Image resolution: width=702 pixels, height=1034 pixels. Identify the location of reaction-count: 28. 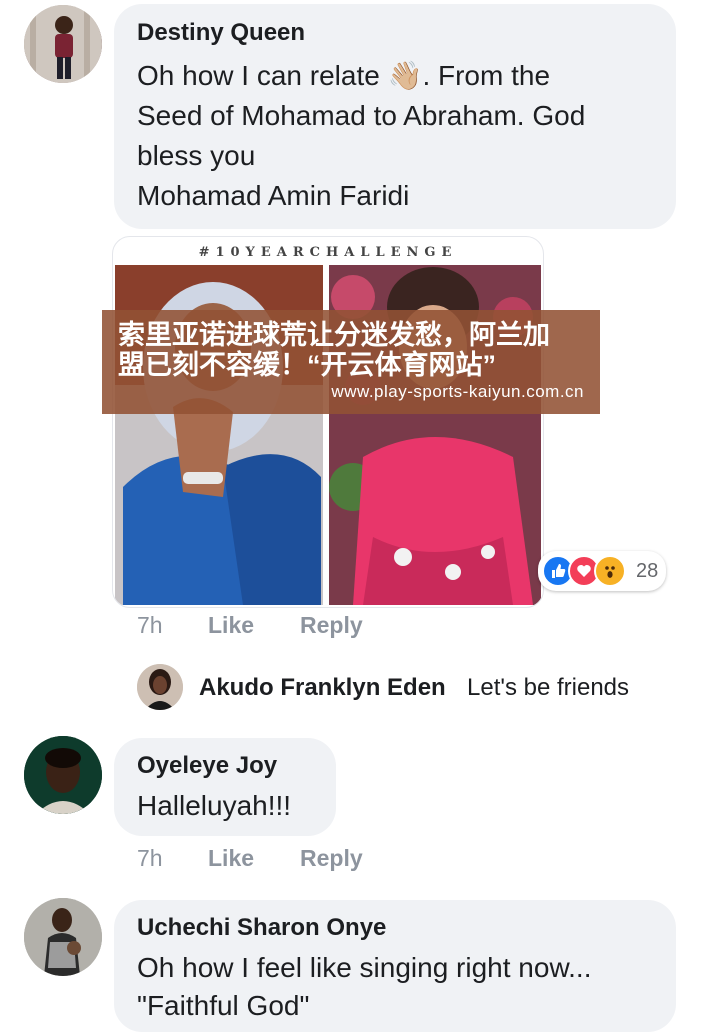
(647, 570).